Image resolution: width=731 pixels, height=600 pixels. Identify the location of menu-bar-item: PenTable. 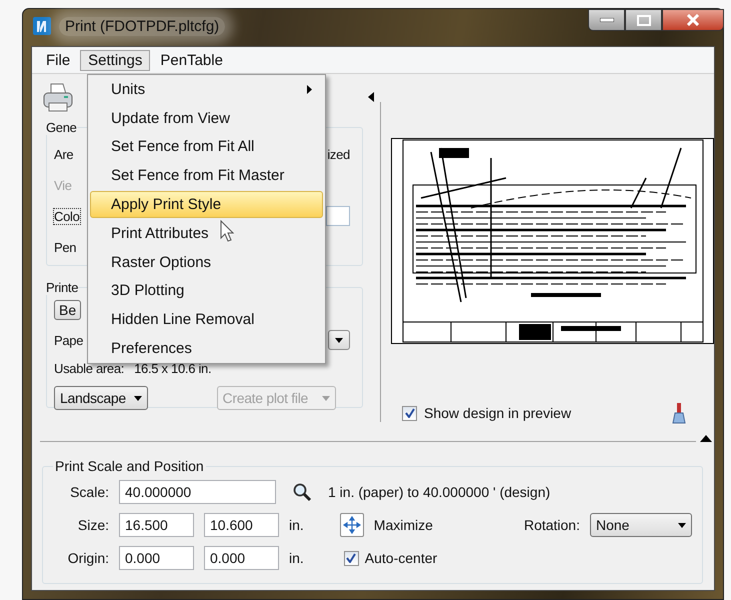
(191, 60).